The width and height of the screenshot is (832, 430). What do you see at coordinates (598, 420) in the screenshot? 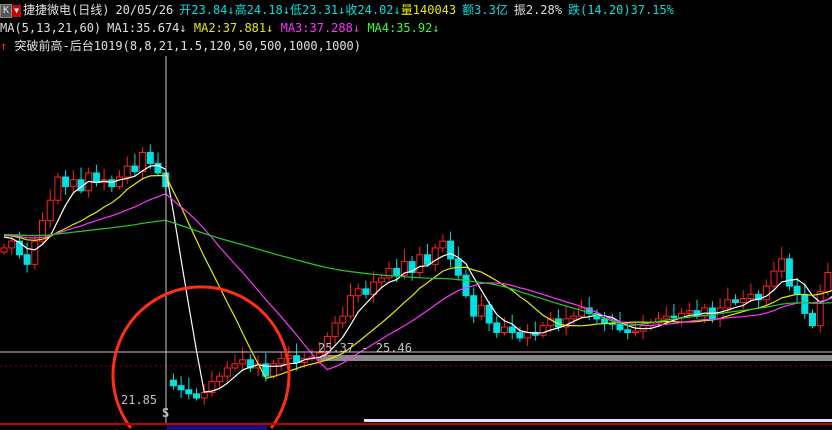
I see `scroll-bar` at bounding box center [598, 420].